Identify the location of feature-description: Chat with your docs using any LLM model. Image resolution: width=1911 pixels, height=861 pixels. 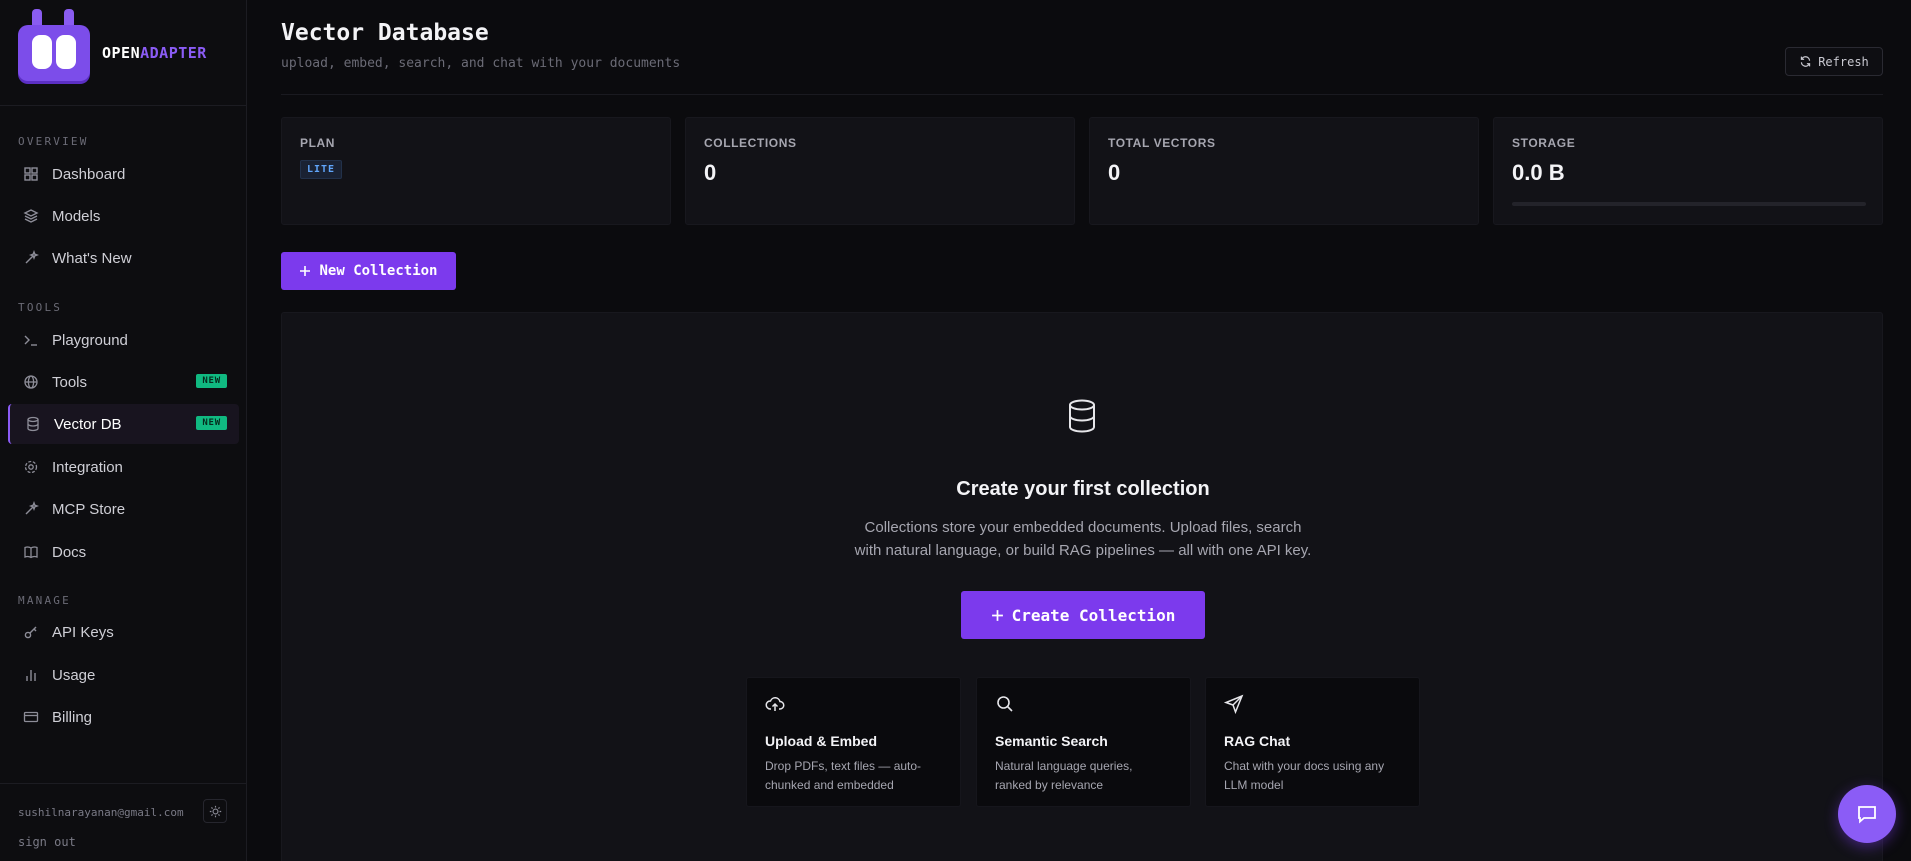
(1304, 775).